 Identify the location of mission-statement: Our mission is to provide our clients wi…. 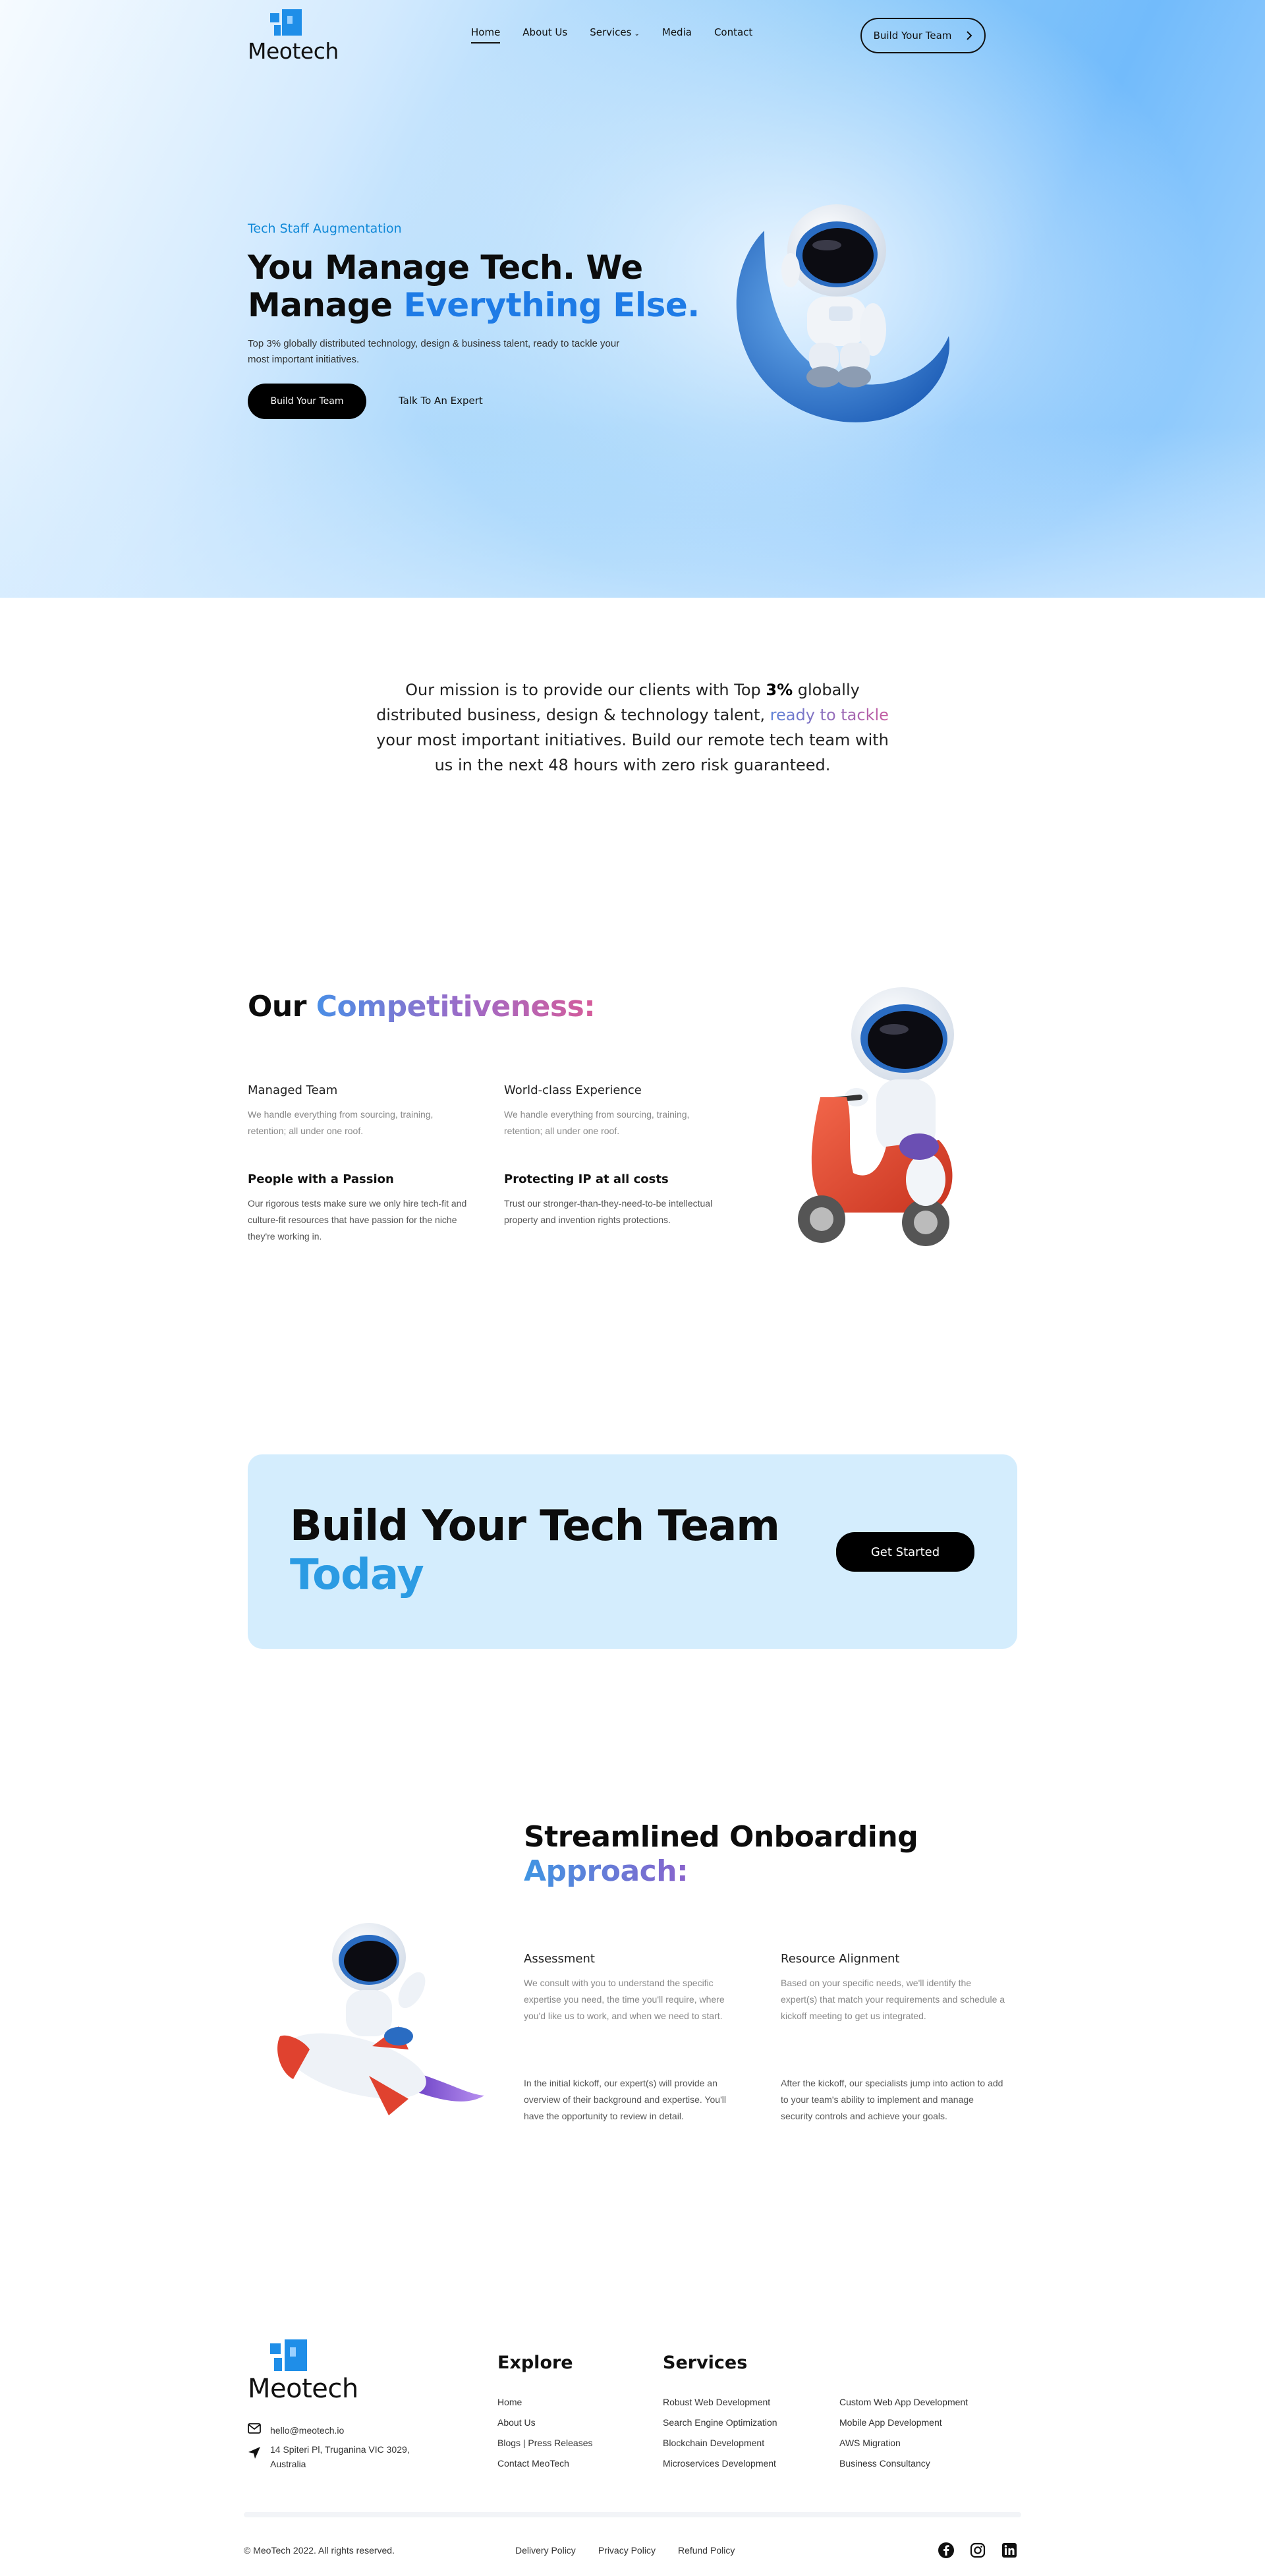
(632, 728).